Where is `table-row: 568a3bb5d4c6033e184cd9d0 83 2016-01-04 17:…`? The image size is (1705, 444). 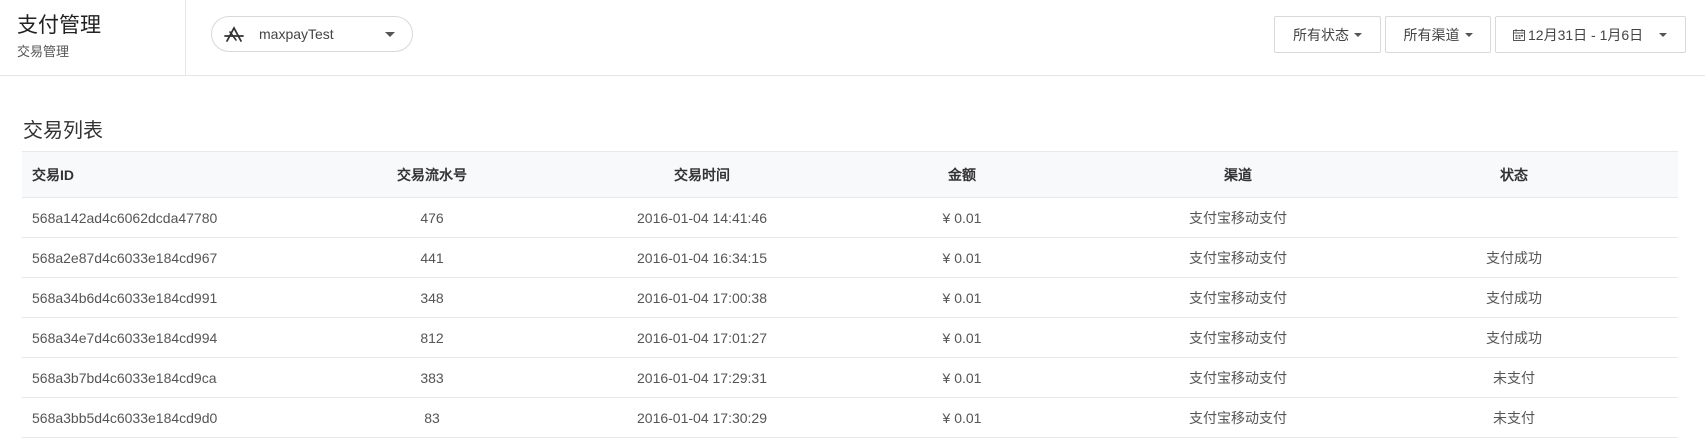
table-row: 568a3bb5d4c6033e184cd9d0 83 2016-01-04 17:… is located at coordinates (850, 418).